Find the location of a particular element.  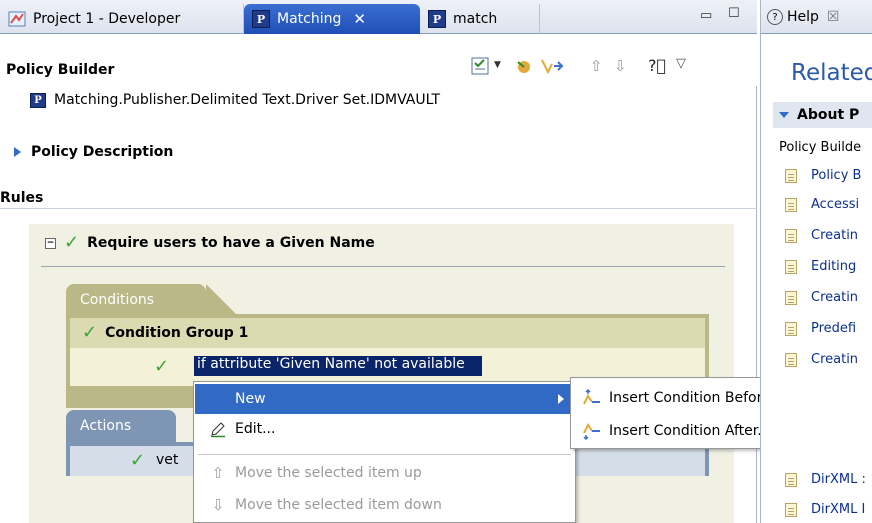

rules-divider is located at coordinates (378, 208).